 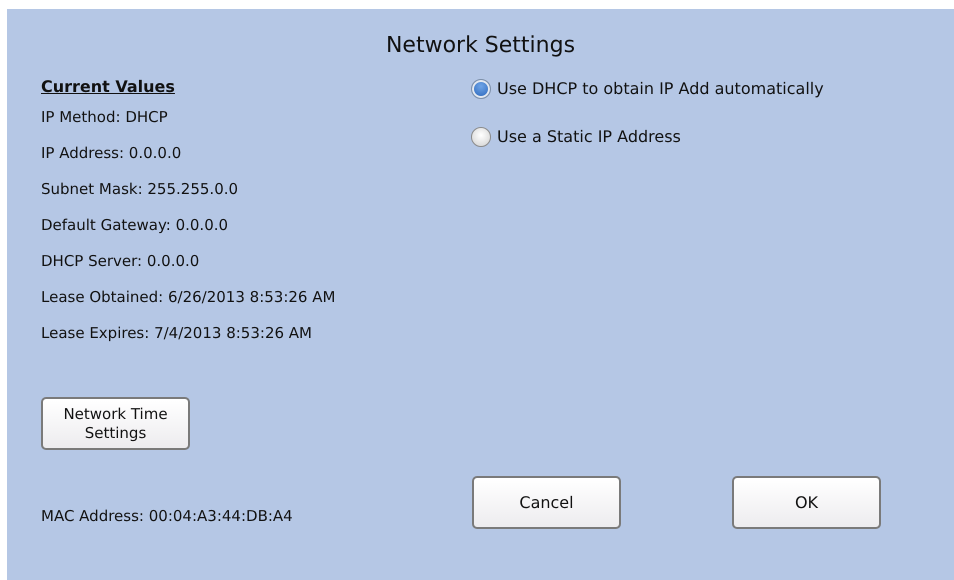 What do you see at coordinates (105, 117) in the screenshot?
I see `value-text: IP Method: DHCP` at bounding box center [105, 117].